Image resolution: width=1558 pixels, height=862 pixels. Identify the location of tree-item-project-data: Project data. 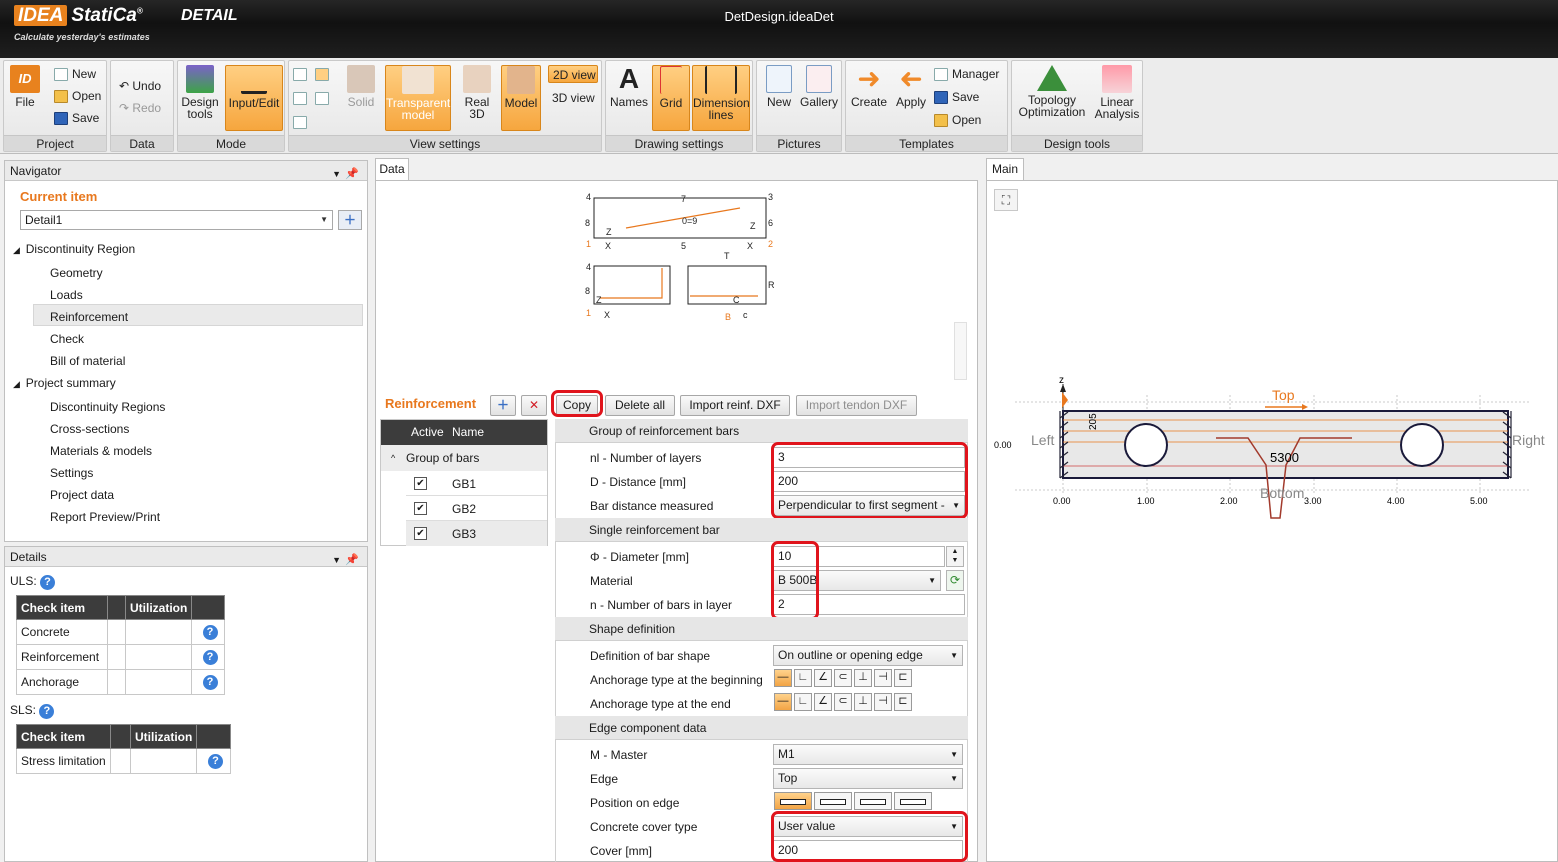
(82, 495).